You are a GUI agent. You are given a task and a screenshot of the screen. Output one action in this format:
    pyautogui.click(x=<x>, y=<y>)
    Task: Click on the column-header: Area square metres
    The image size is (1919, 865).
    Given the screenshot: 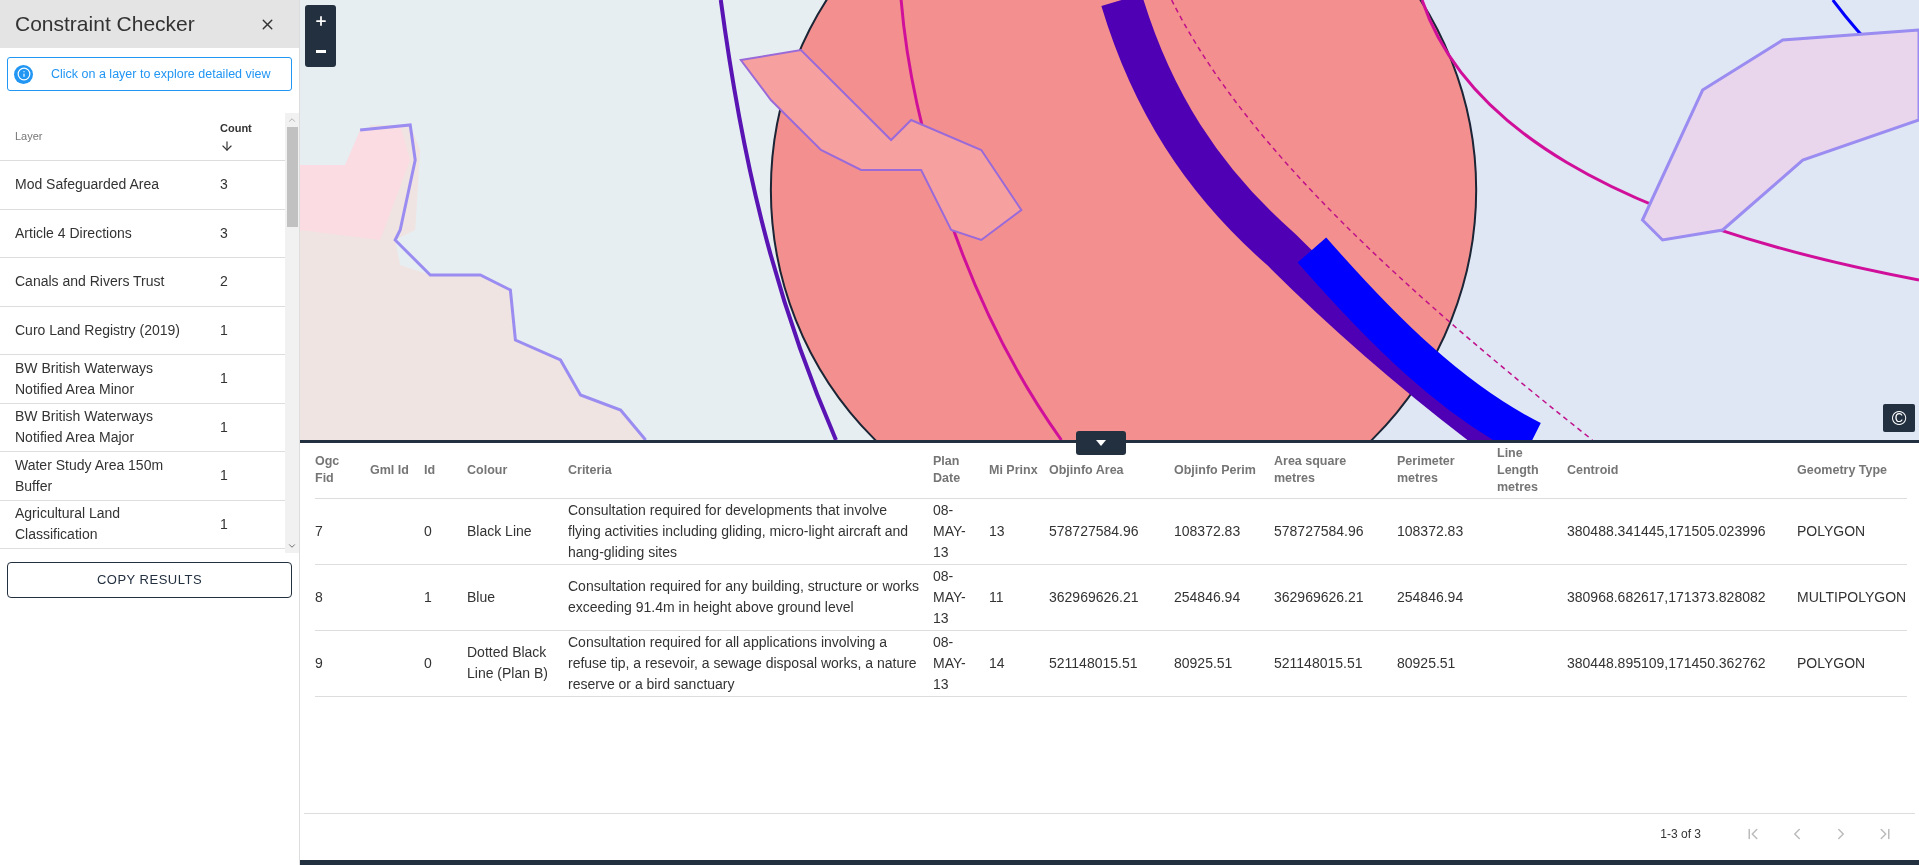 What is the action you would take?
    pyautogui.click(x=1335, y=470)
    